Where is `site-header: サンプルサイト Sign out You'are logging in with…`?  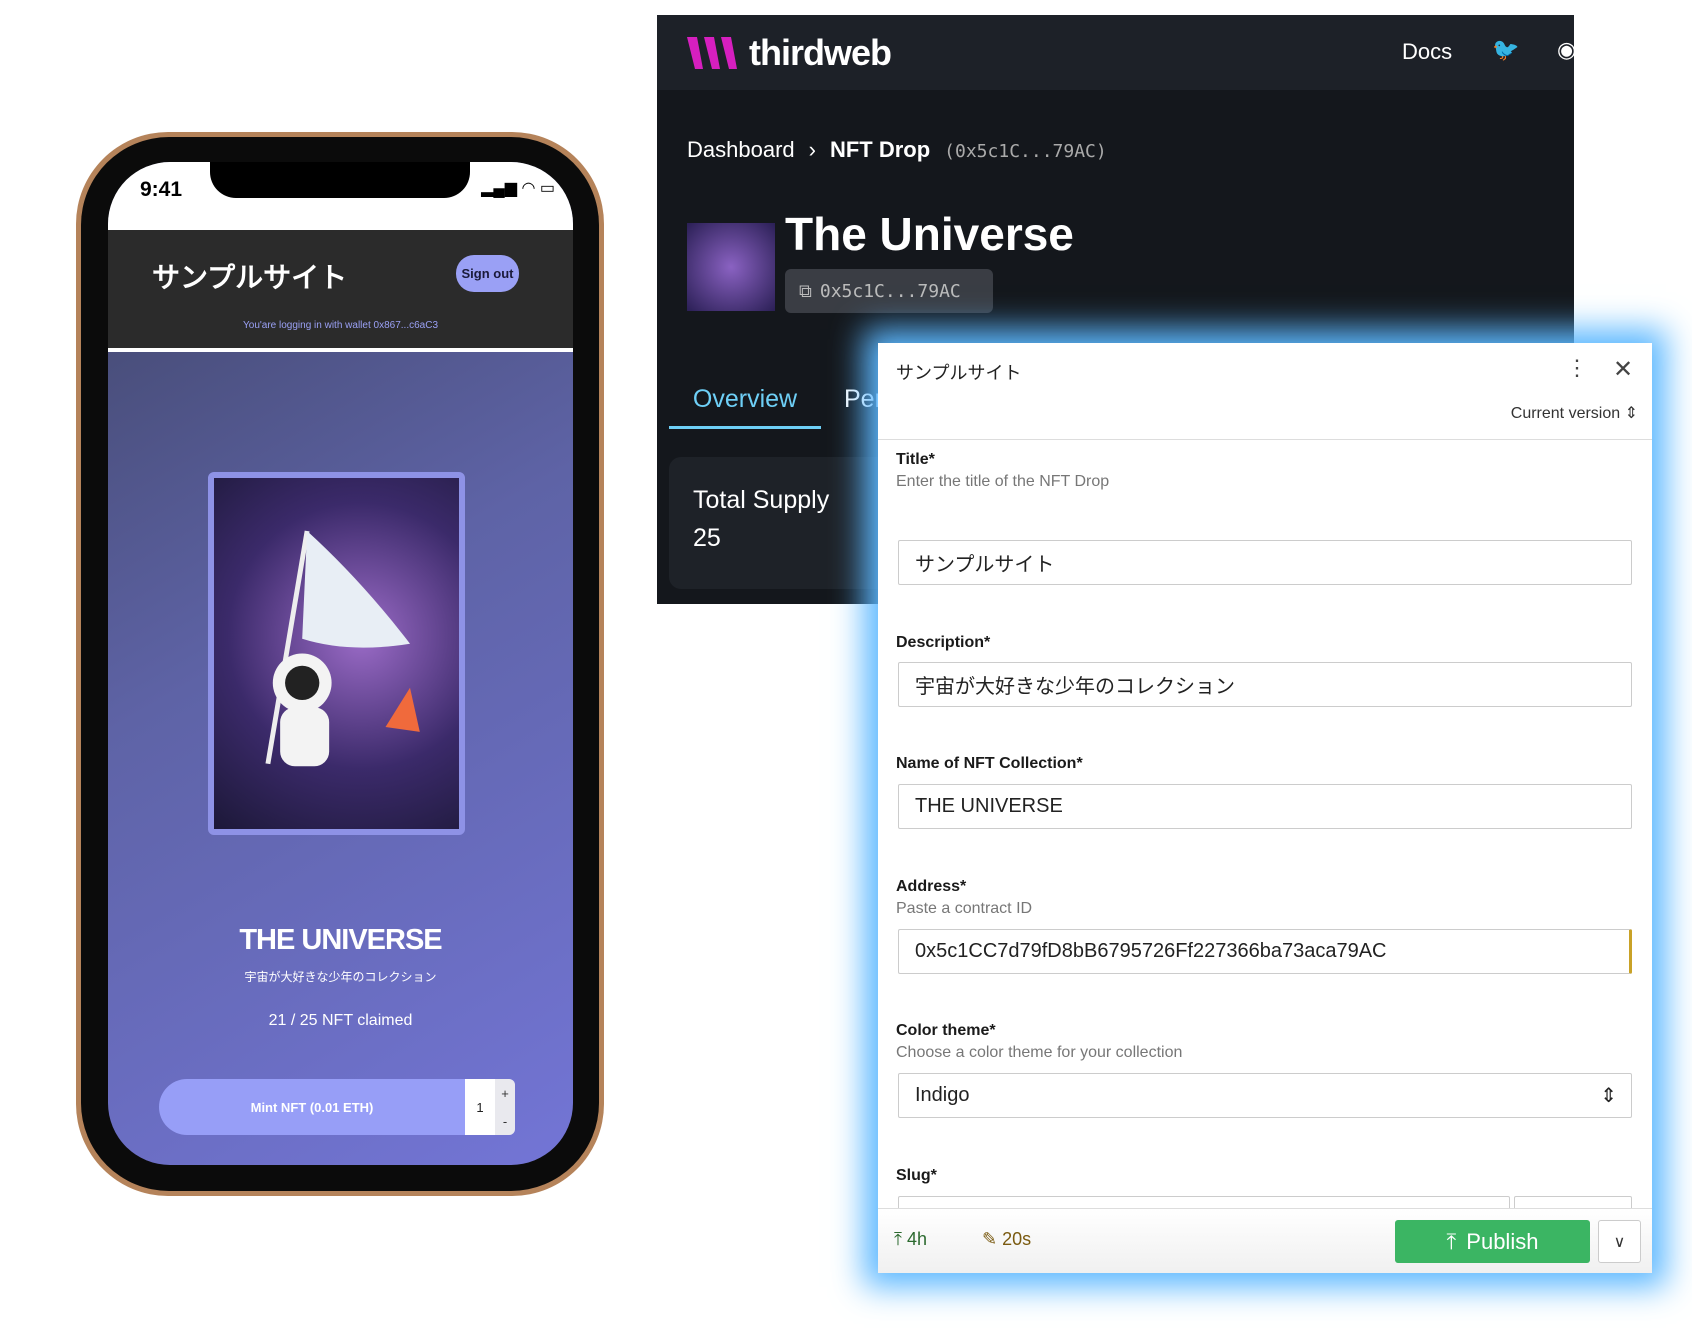 site-header: サンプルサイト Sign out You'are logging in with… is located at coordinates (340, 291).